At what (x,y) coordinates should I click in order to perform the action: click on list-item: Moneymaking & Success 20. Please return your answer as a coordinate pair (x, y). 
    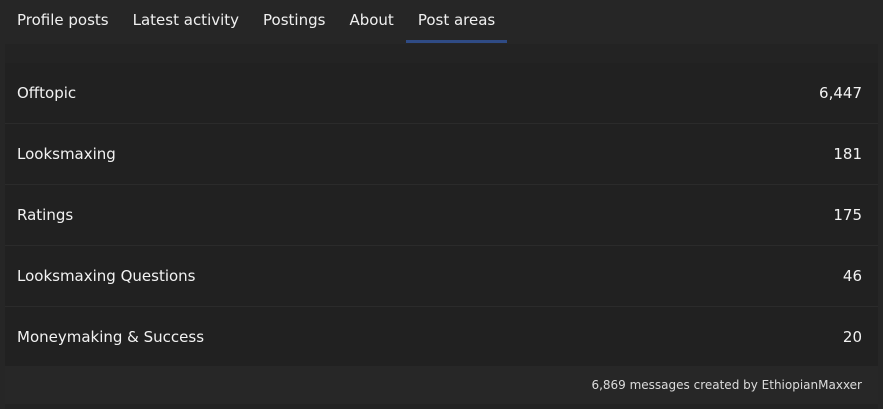
    Looking at the image, I should click on (441, 336).